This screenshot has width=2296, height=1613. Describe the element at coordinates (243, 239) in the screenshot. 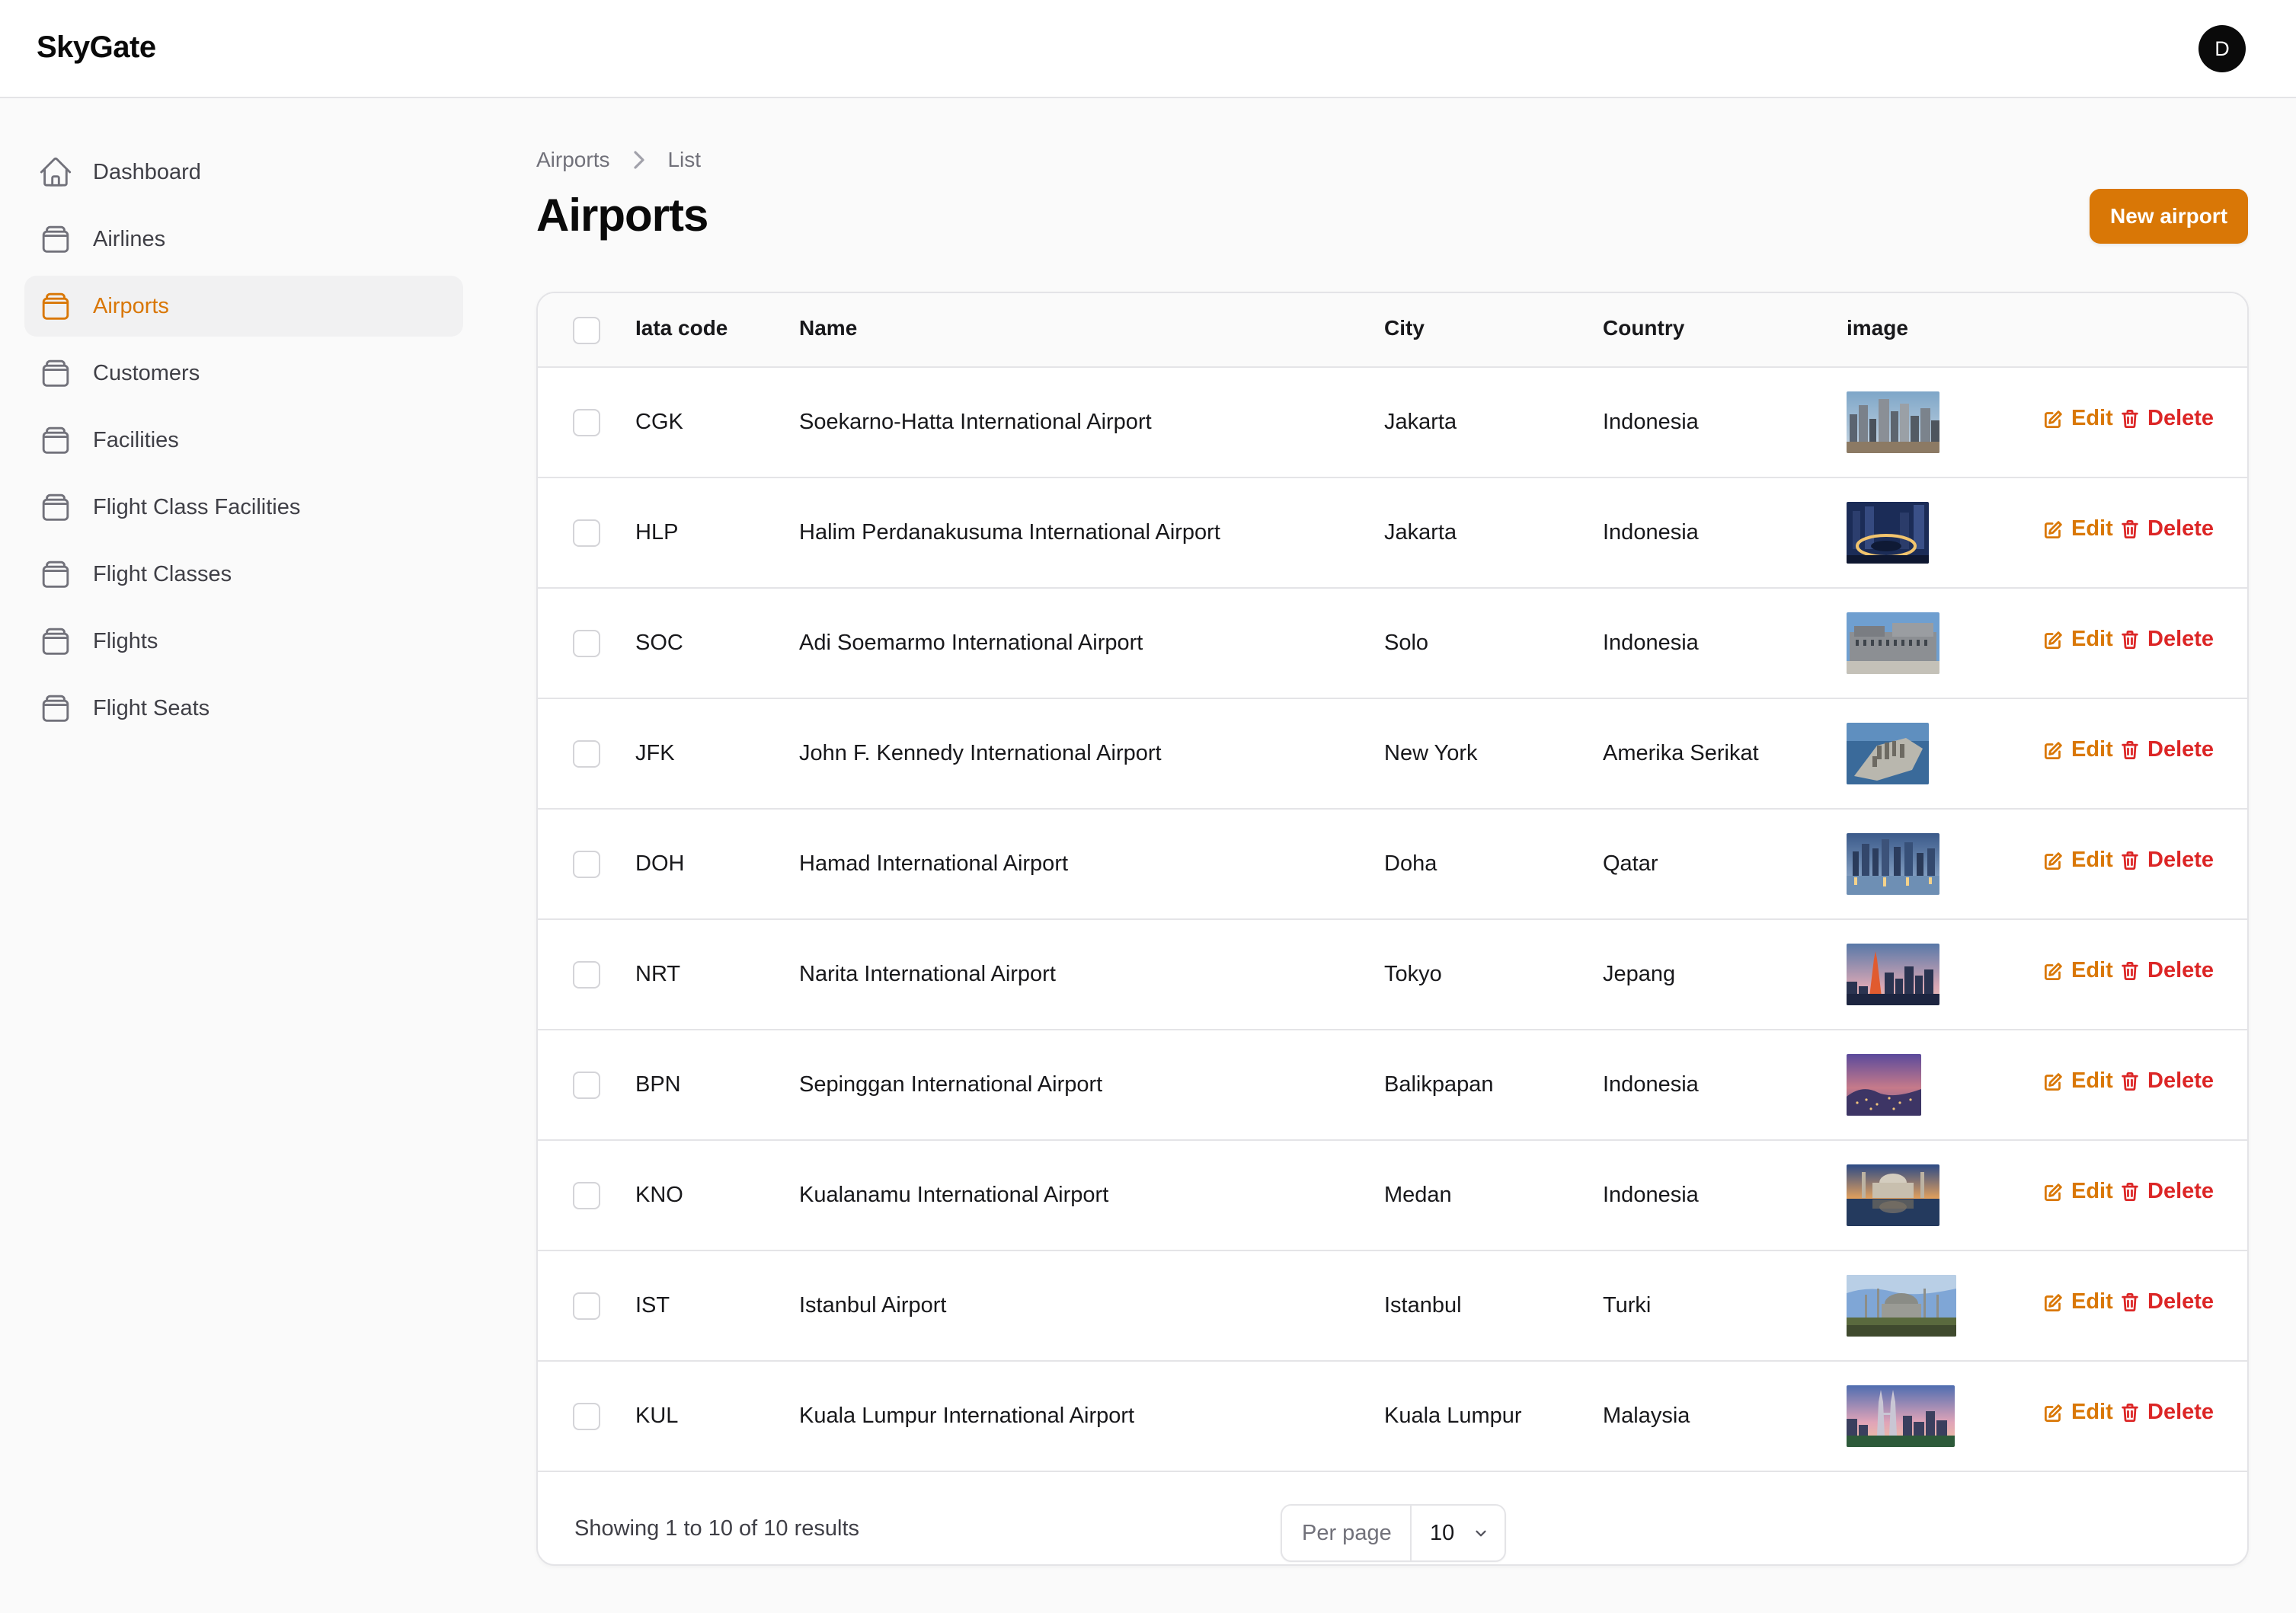

I see `sidebar-item-airlines: Airlines` at that location.